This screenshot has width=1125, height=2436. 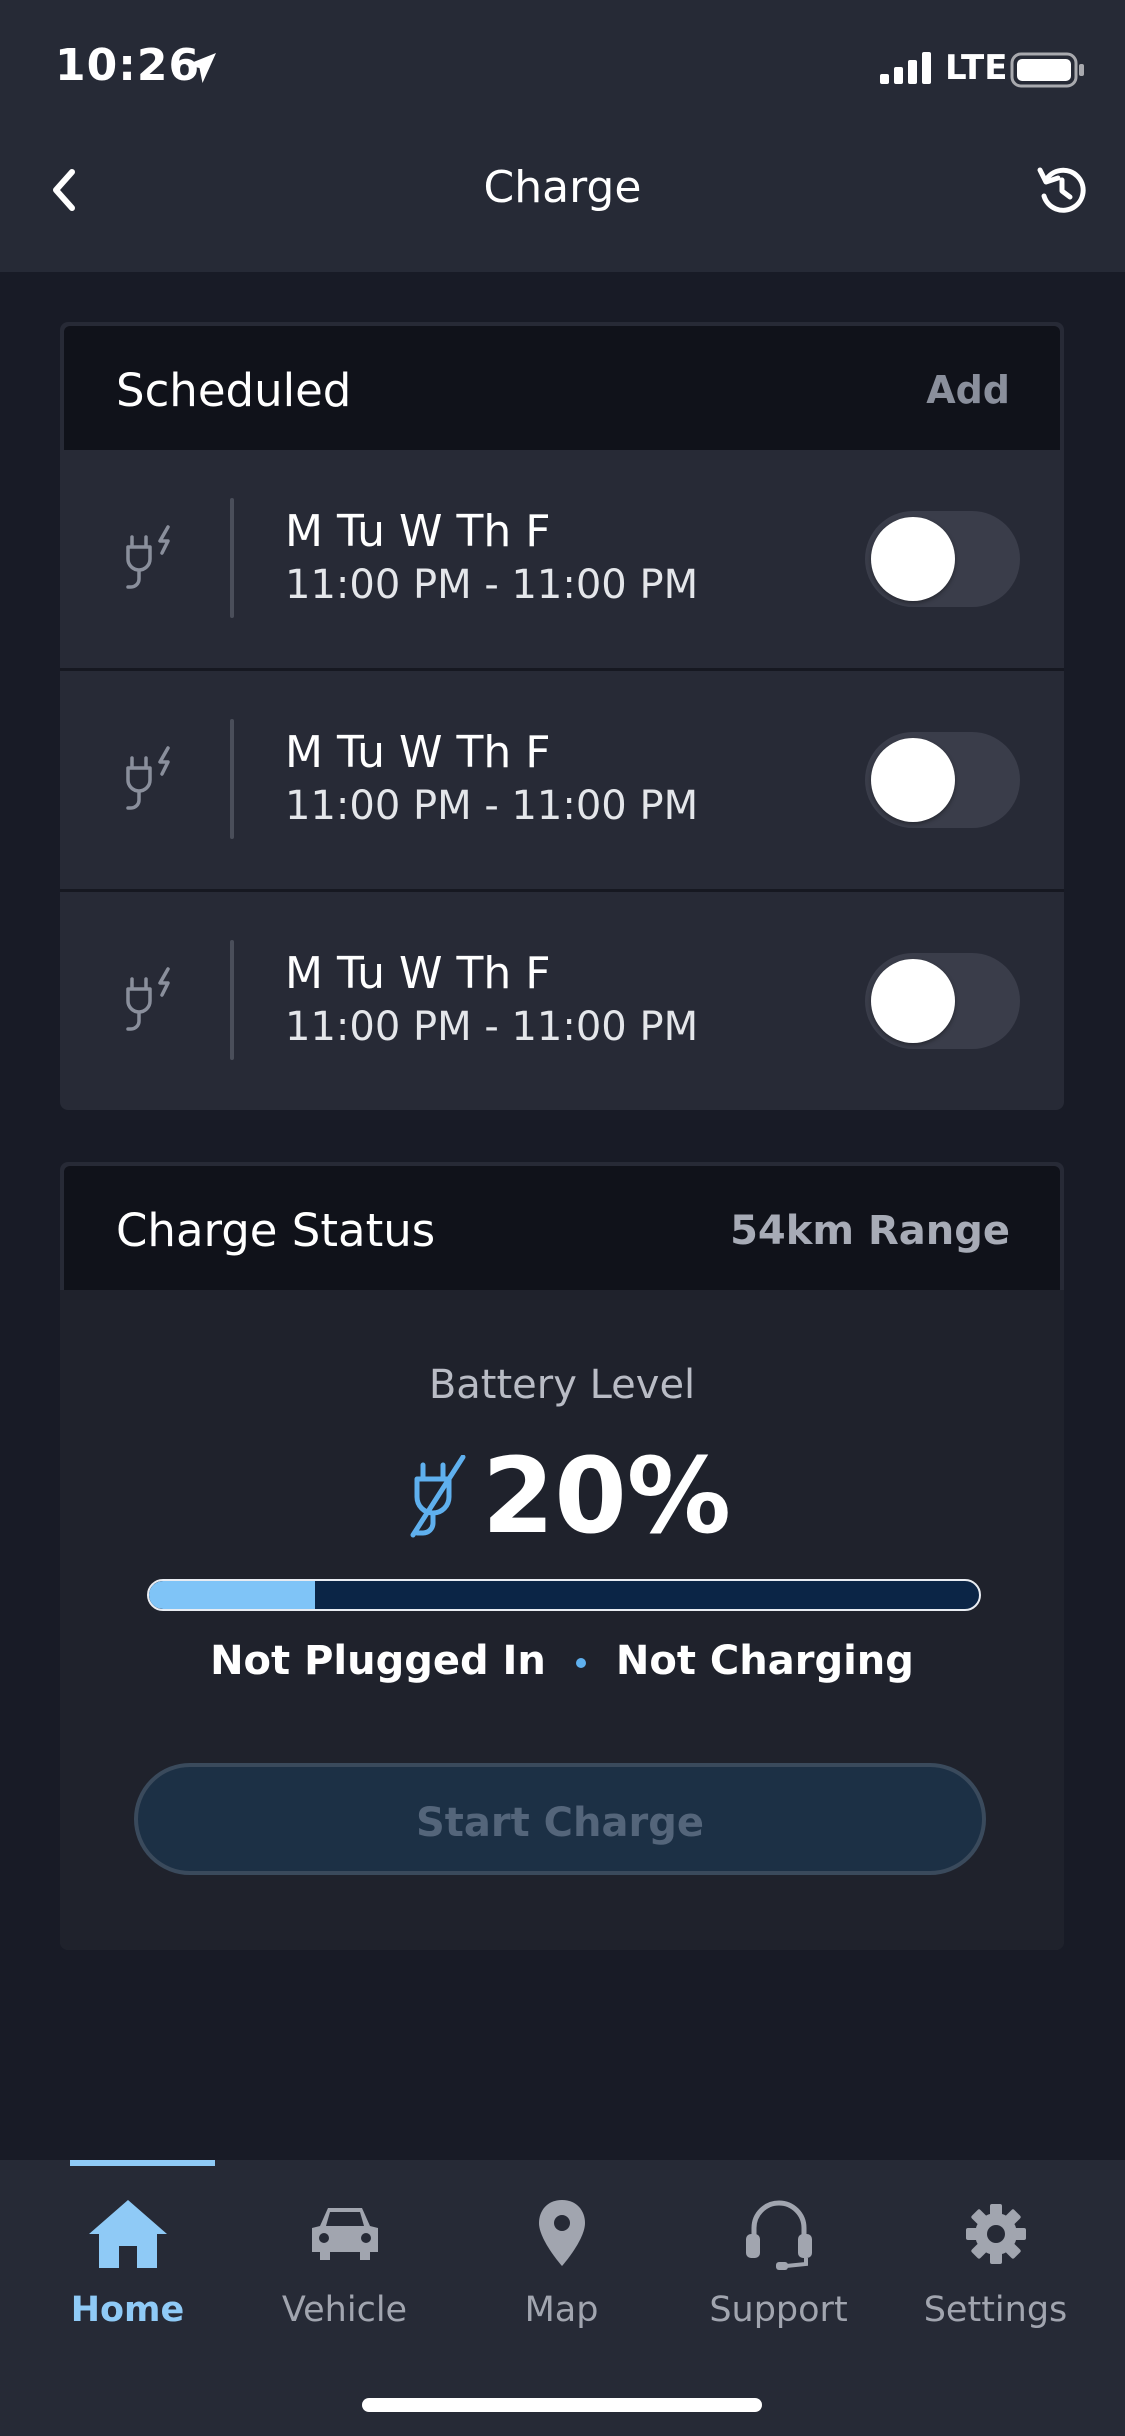 I want to click on add-schedule-button: Add, so click(x=968, y=390).